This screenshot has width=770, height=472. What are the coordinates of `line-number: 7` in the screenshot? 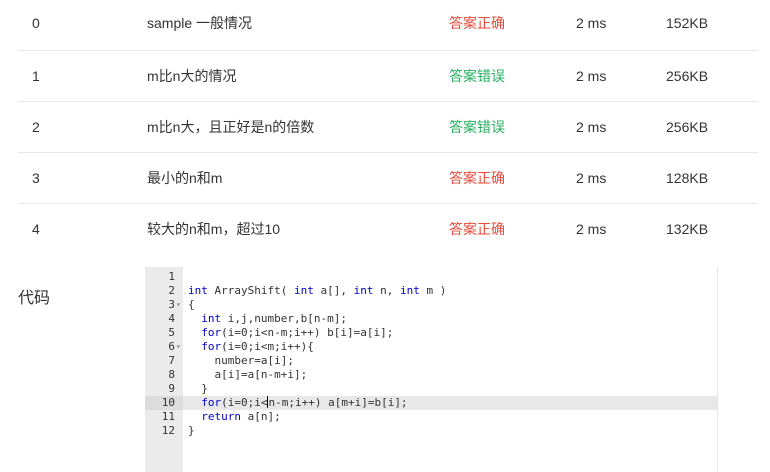 It's located at (171, 360).